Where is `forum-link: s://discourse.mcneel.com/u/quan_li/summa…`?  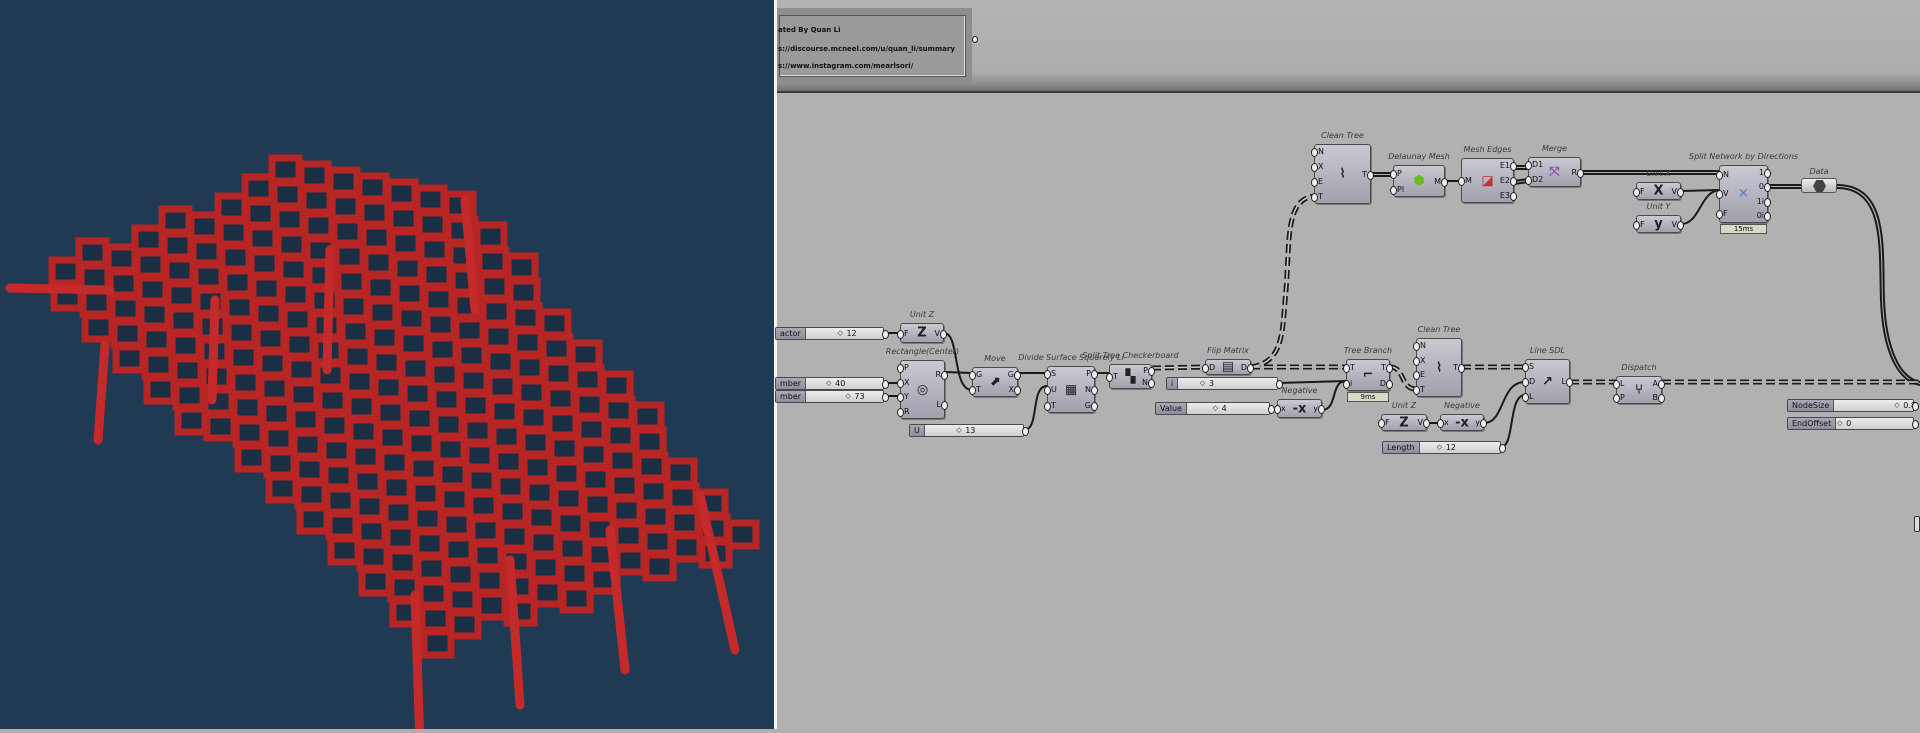 forum-link: s://discourse.mcneel.com/u/quan_li/summa… is located at coordinates (868, 49).